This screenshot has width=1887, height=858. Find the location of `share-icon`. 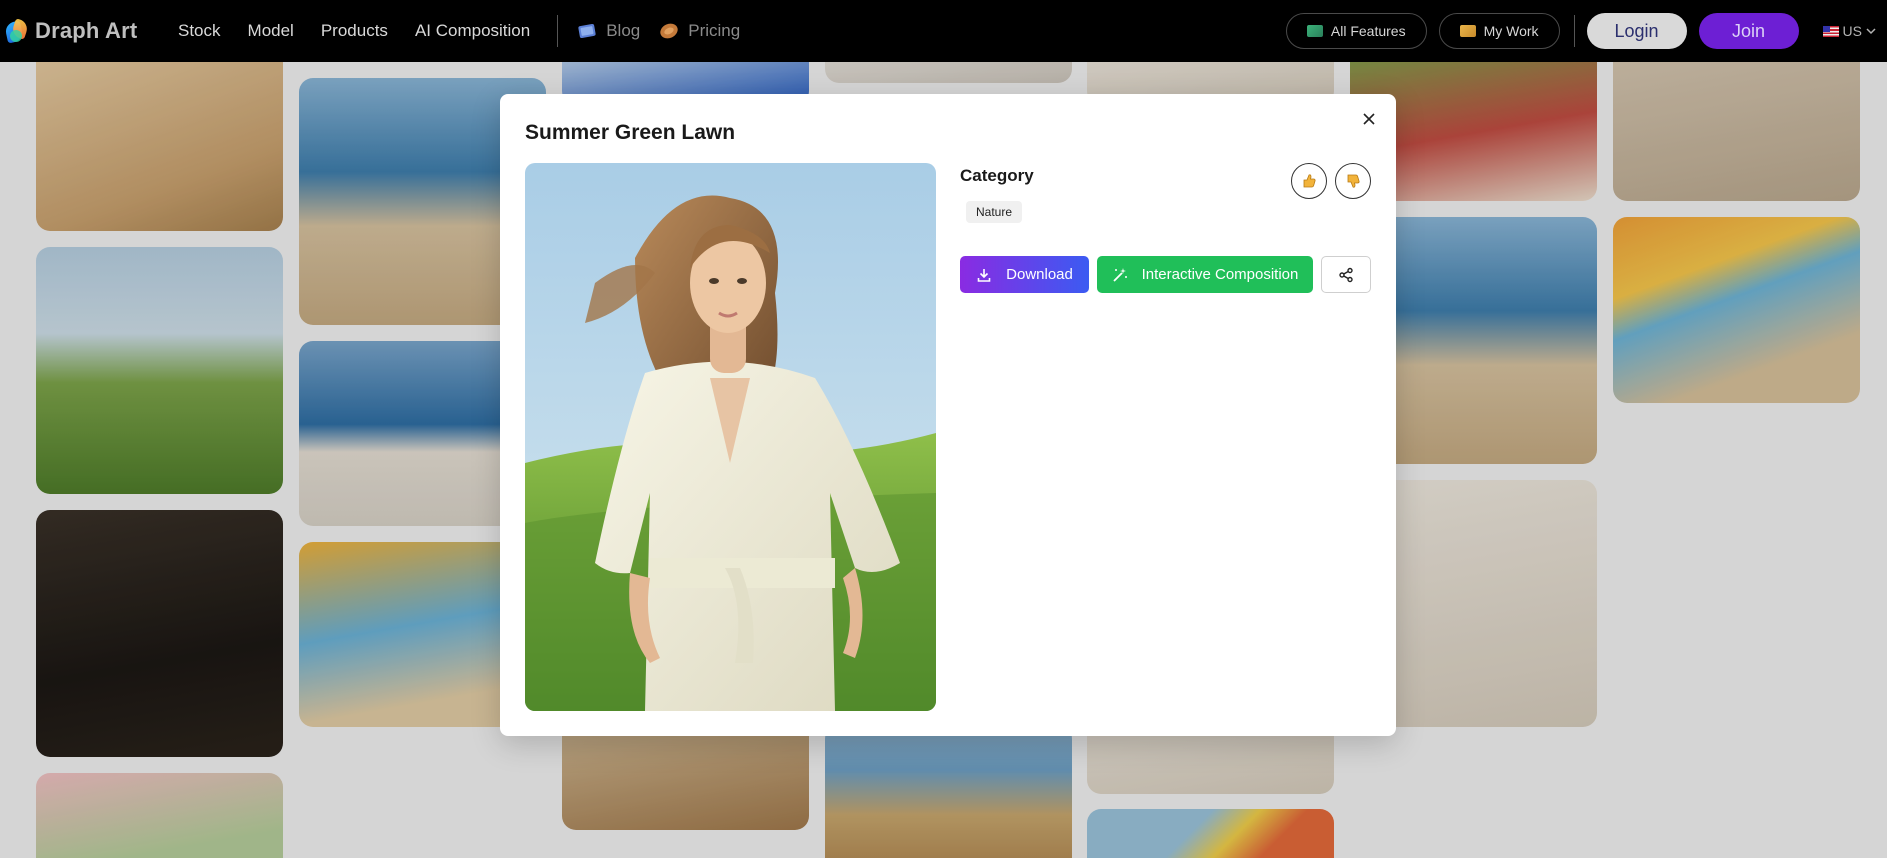

share-icon is located at coordinates (1346, 274).